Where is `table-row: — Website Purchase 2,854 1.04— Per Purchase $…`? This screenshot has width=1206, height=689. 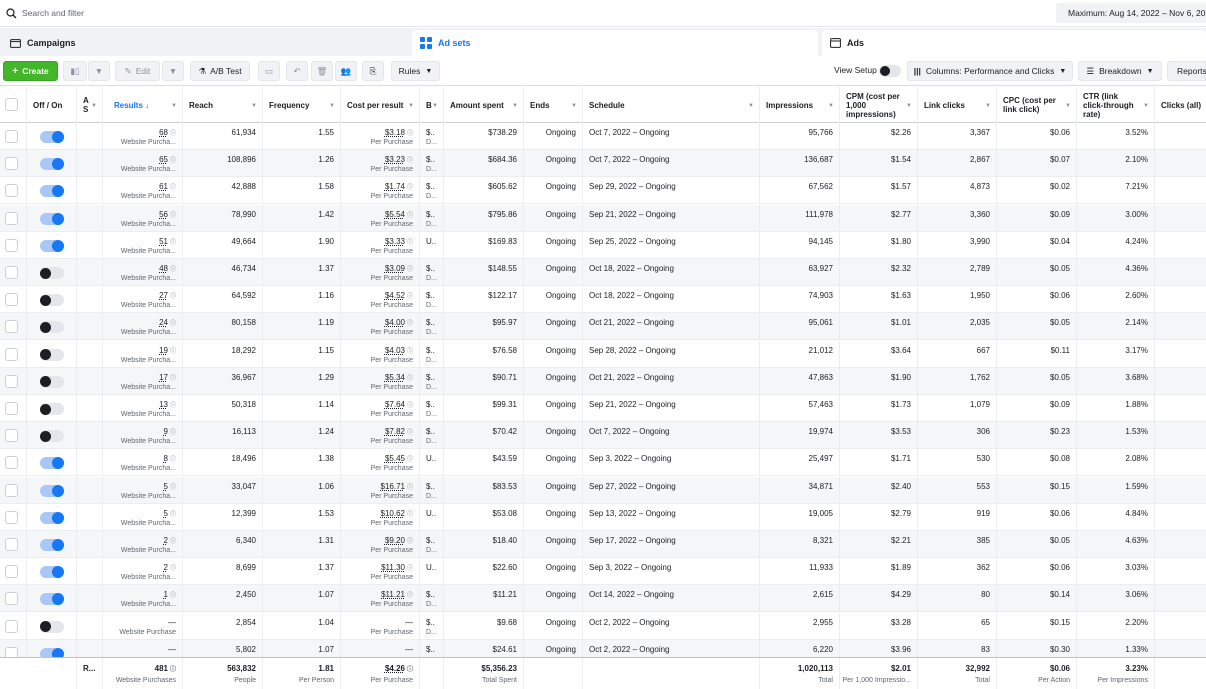 table-row: — Website Purchase 2,854 1.04— Per Purchase $… is located at coordinates (603, 626).